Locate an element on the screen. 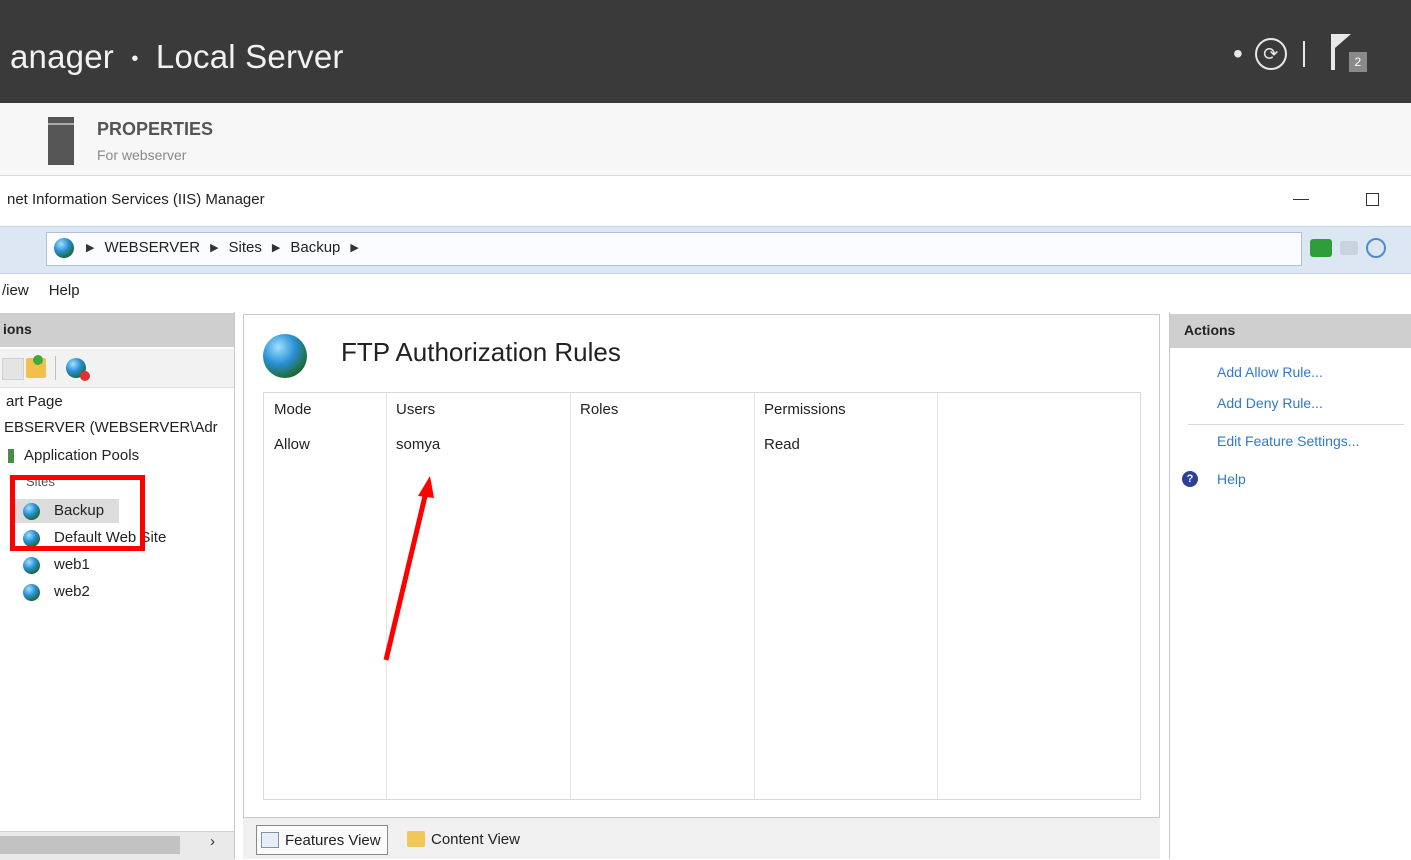  server-icon is located at coordinates (61, 141).